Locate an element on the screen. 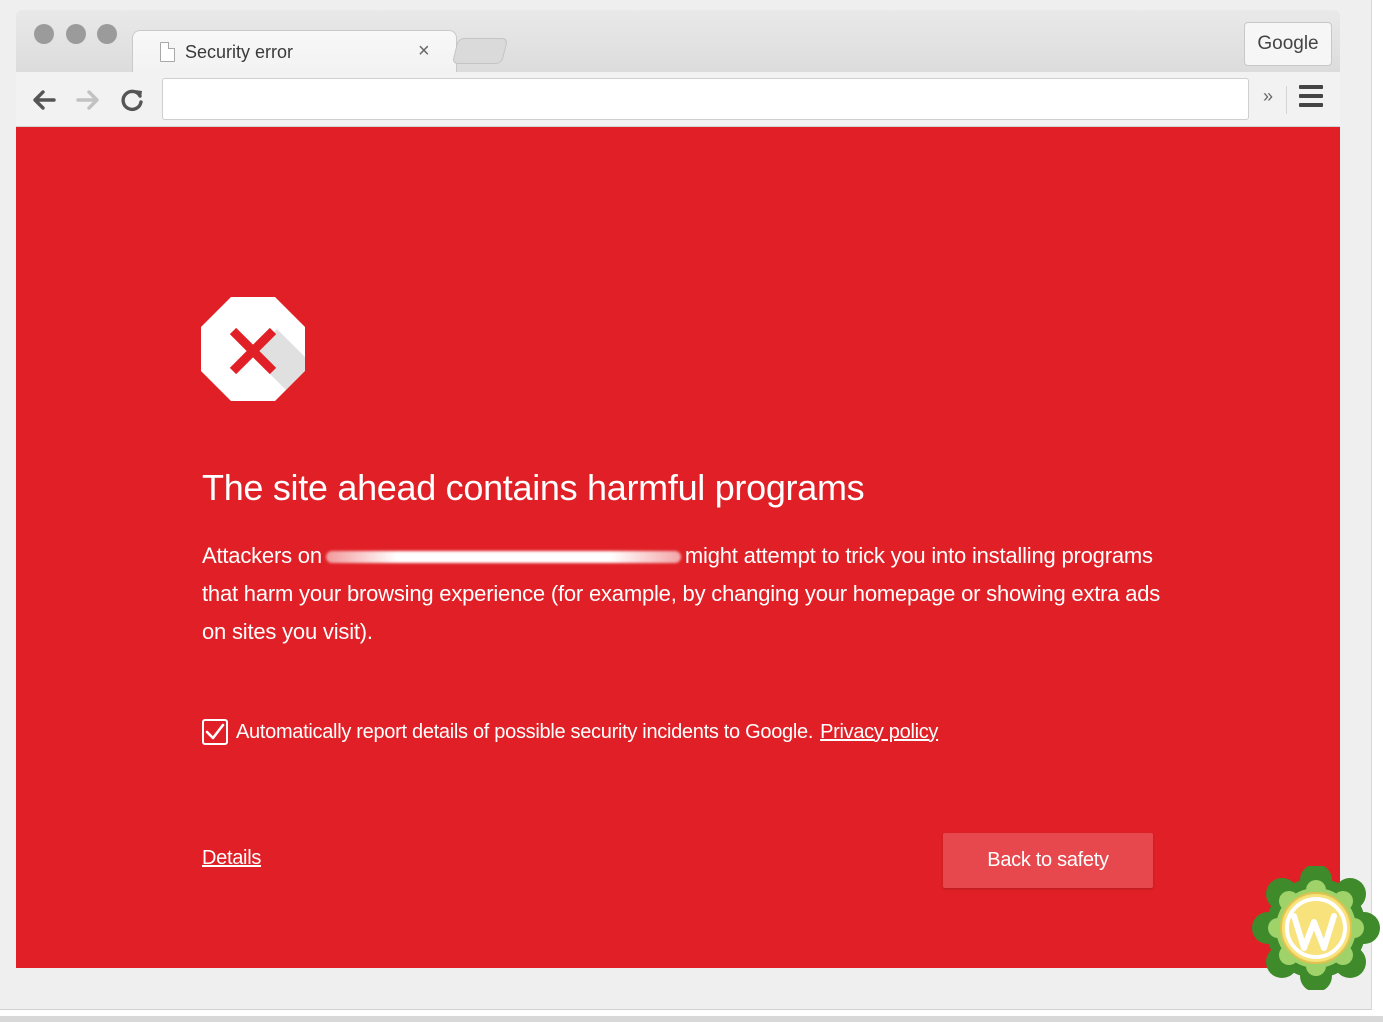 The width and height of the screenshot is (1383, 1022). minimize-window-button is located at coordinates (76, 34).